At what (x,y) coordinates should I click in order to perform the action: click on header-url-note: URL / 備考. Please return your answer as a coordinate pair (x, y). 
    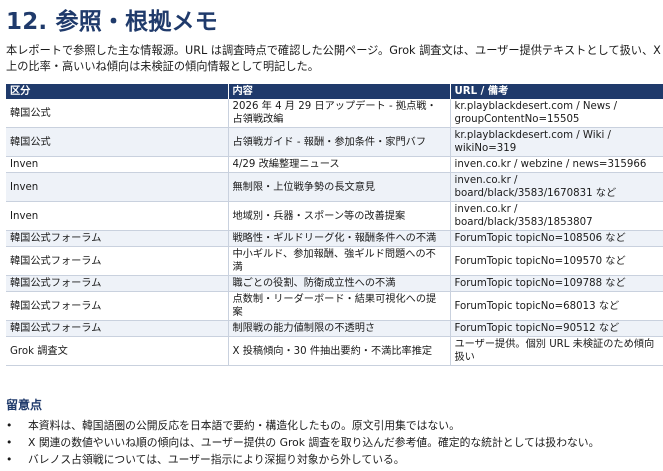
    Looking at the image, I should click on (556, 91).